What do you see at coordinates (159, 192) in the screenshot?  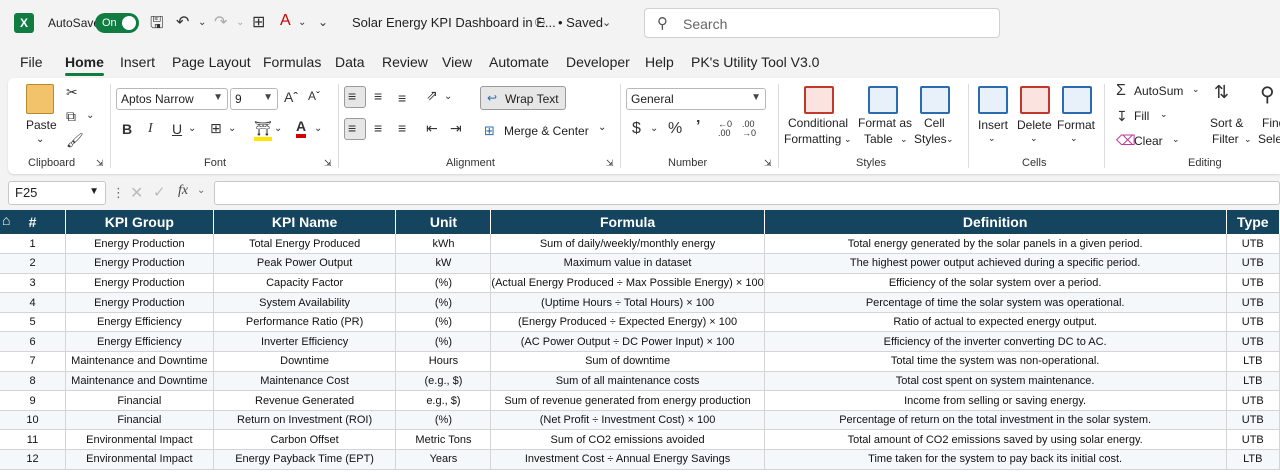 I see `enter-icon: ✓` at bounding box center [159, 192].